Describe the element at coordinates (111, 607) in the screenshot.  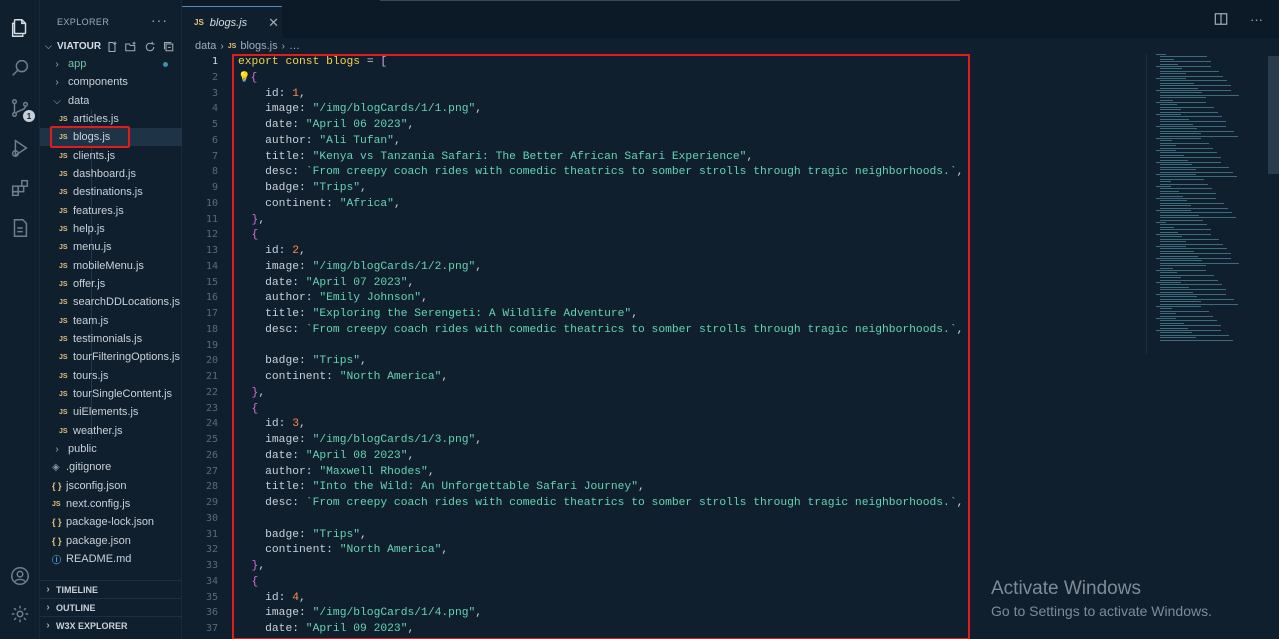
I see `section-outline: › OUTLINE` at that location.